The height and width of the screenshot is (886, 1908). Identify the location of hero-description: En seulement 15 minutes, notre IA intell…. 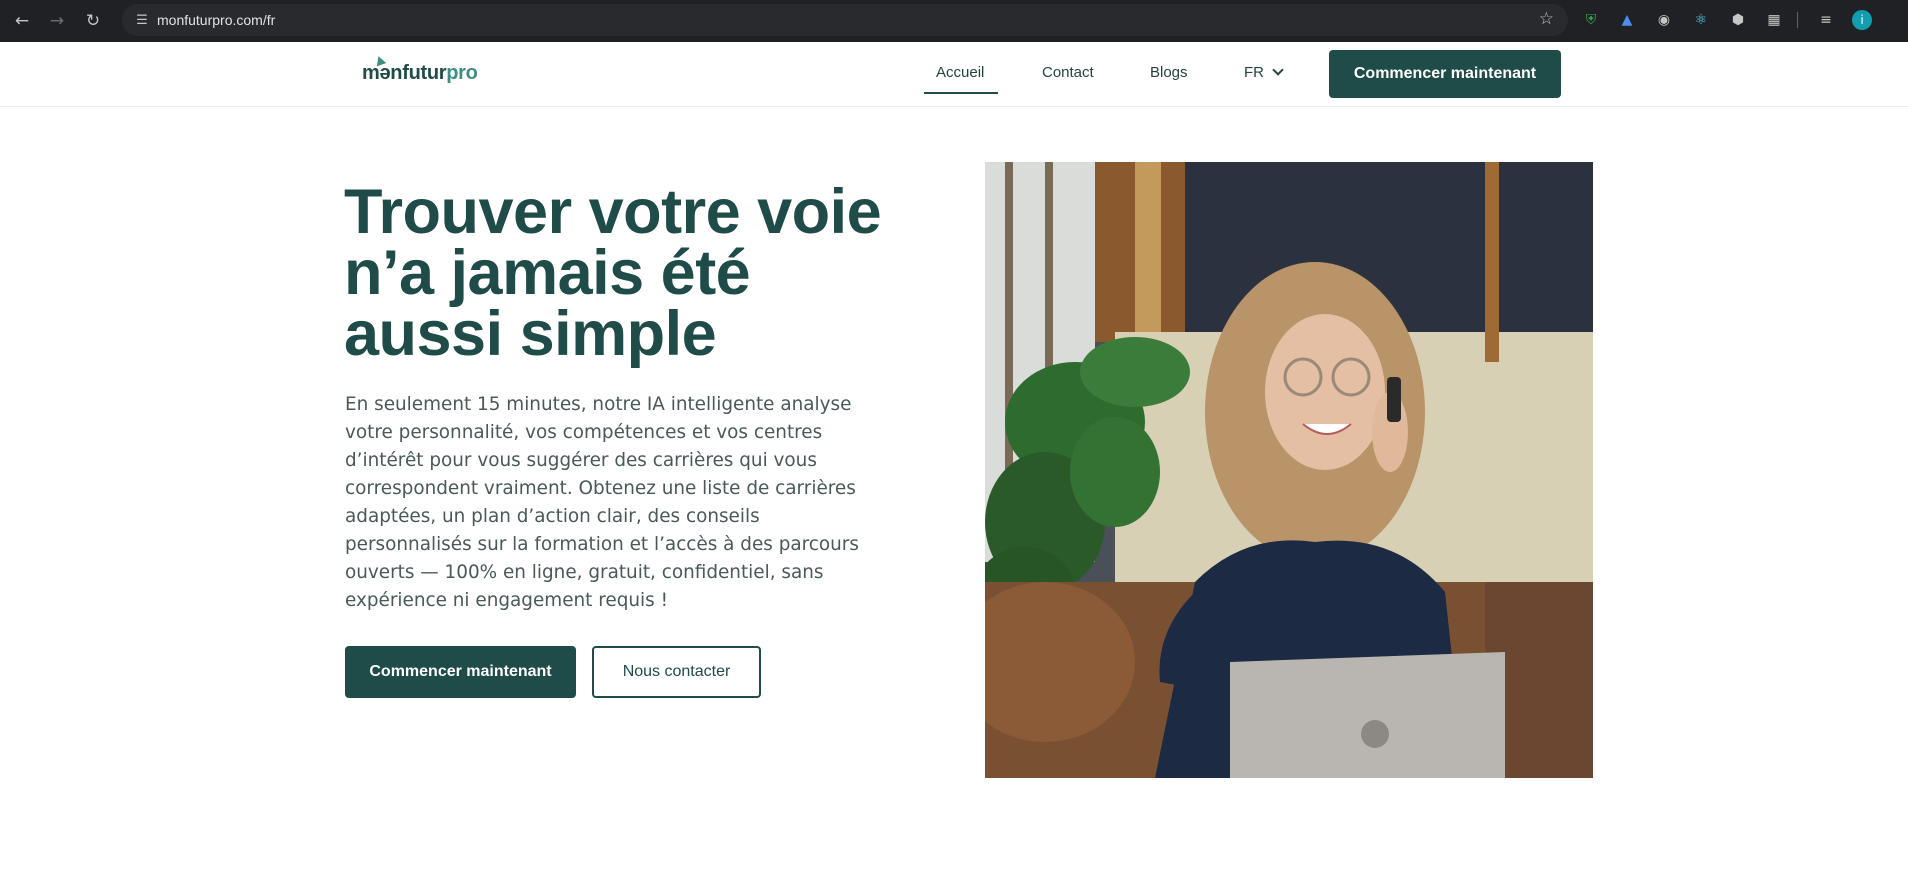
(602, 502).